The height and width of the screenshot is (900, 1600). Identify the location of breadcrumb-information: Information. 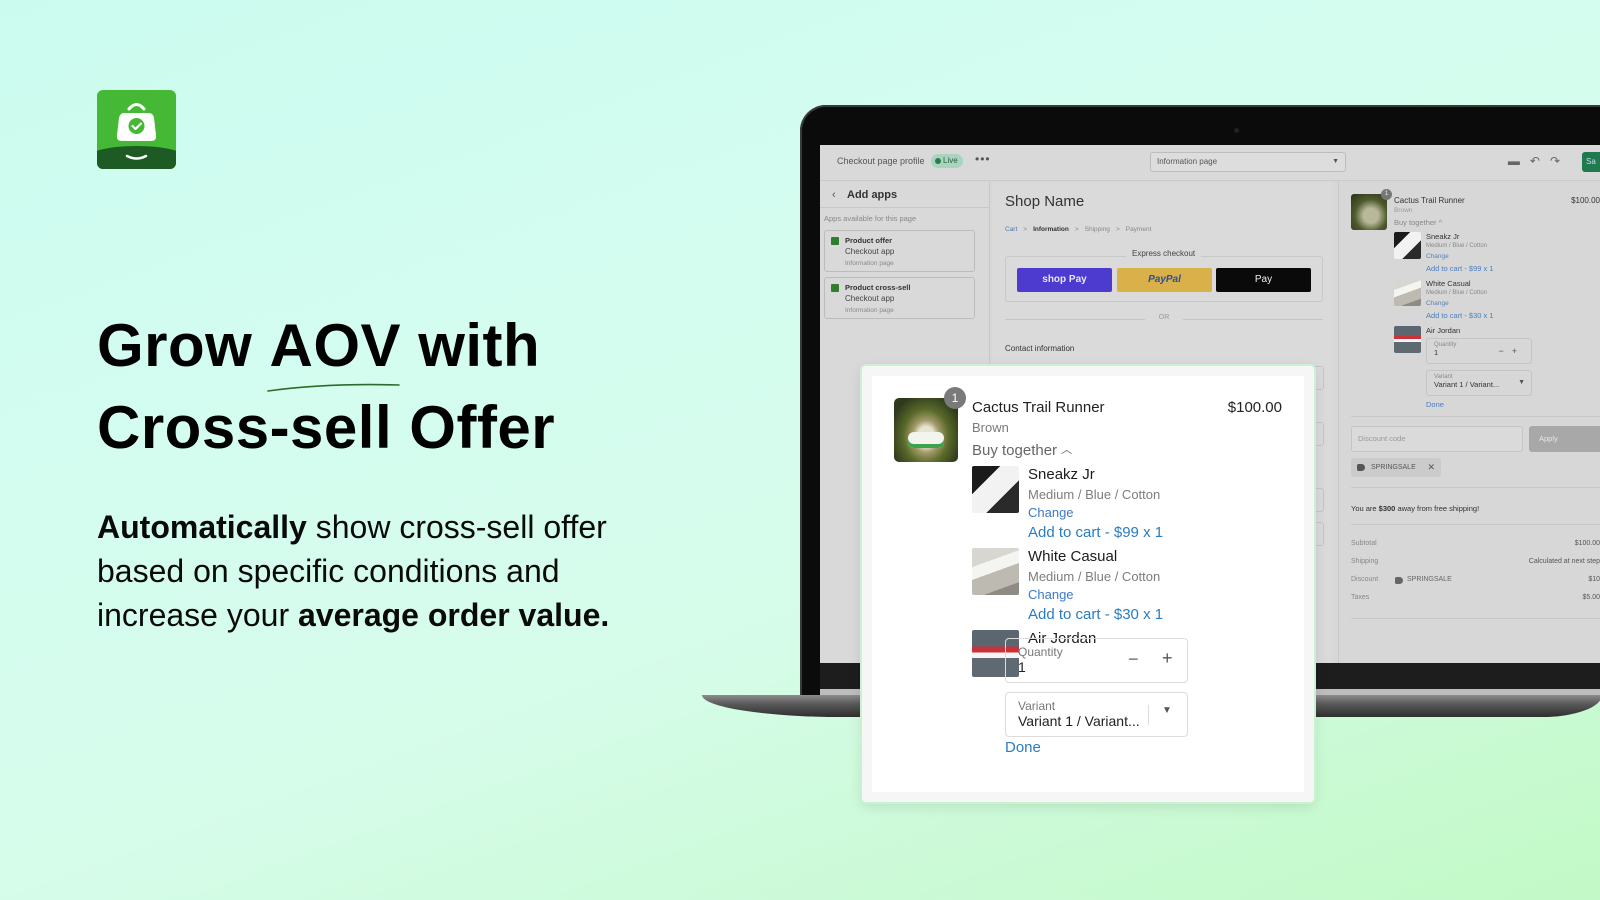
(1051, 229).